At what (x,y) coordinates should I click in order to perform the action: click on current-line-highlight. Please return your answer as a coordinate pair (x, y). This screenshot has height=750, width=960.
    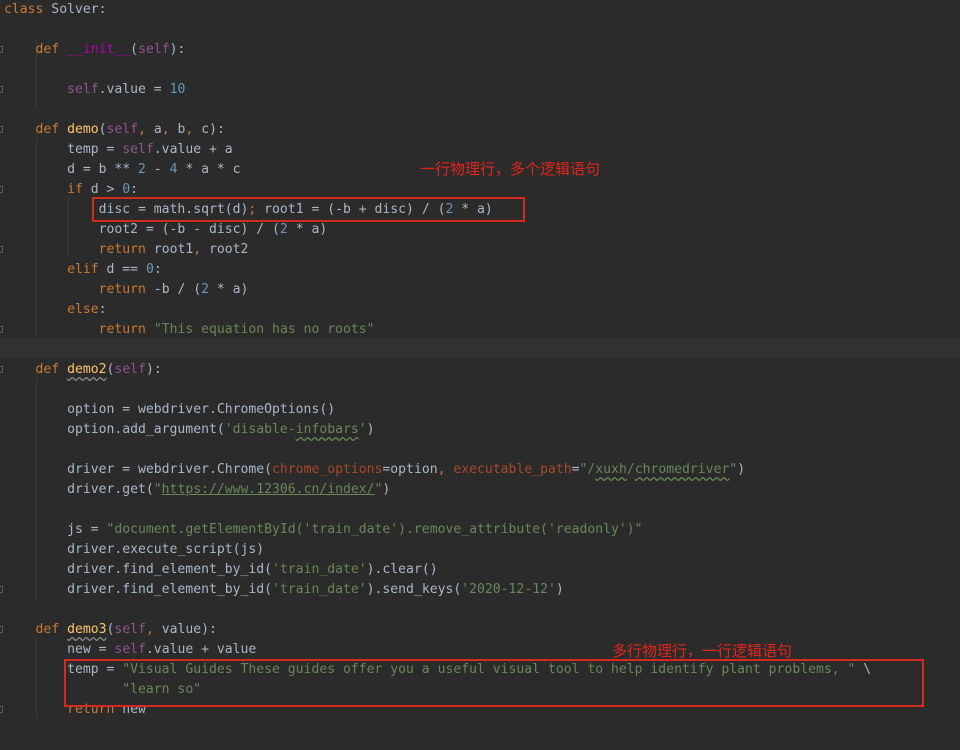
    Looking at the image, I should click on (480, 348).